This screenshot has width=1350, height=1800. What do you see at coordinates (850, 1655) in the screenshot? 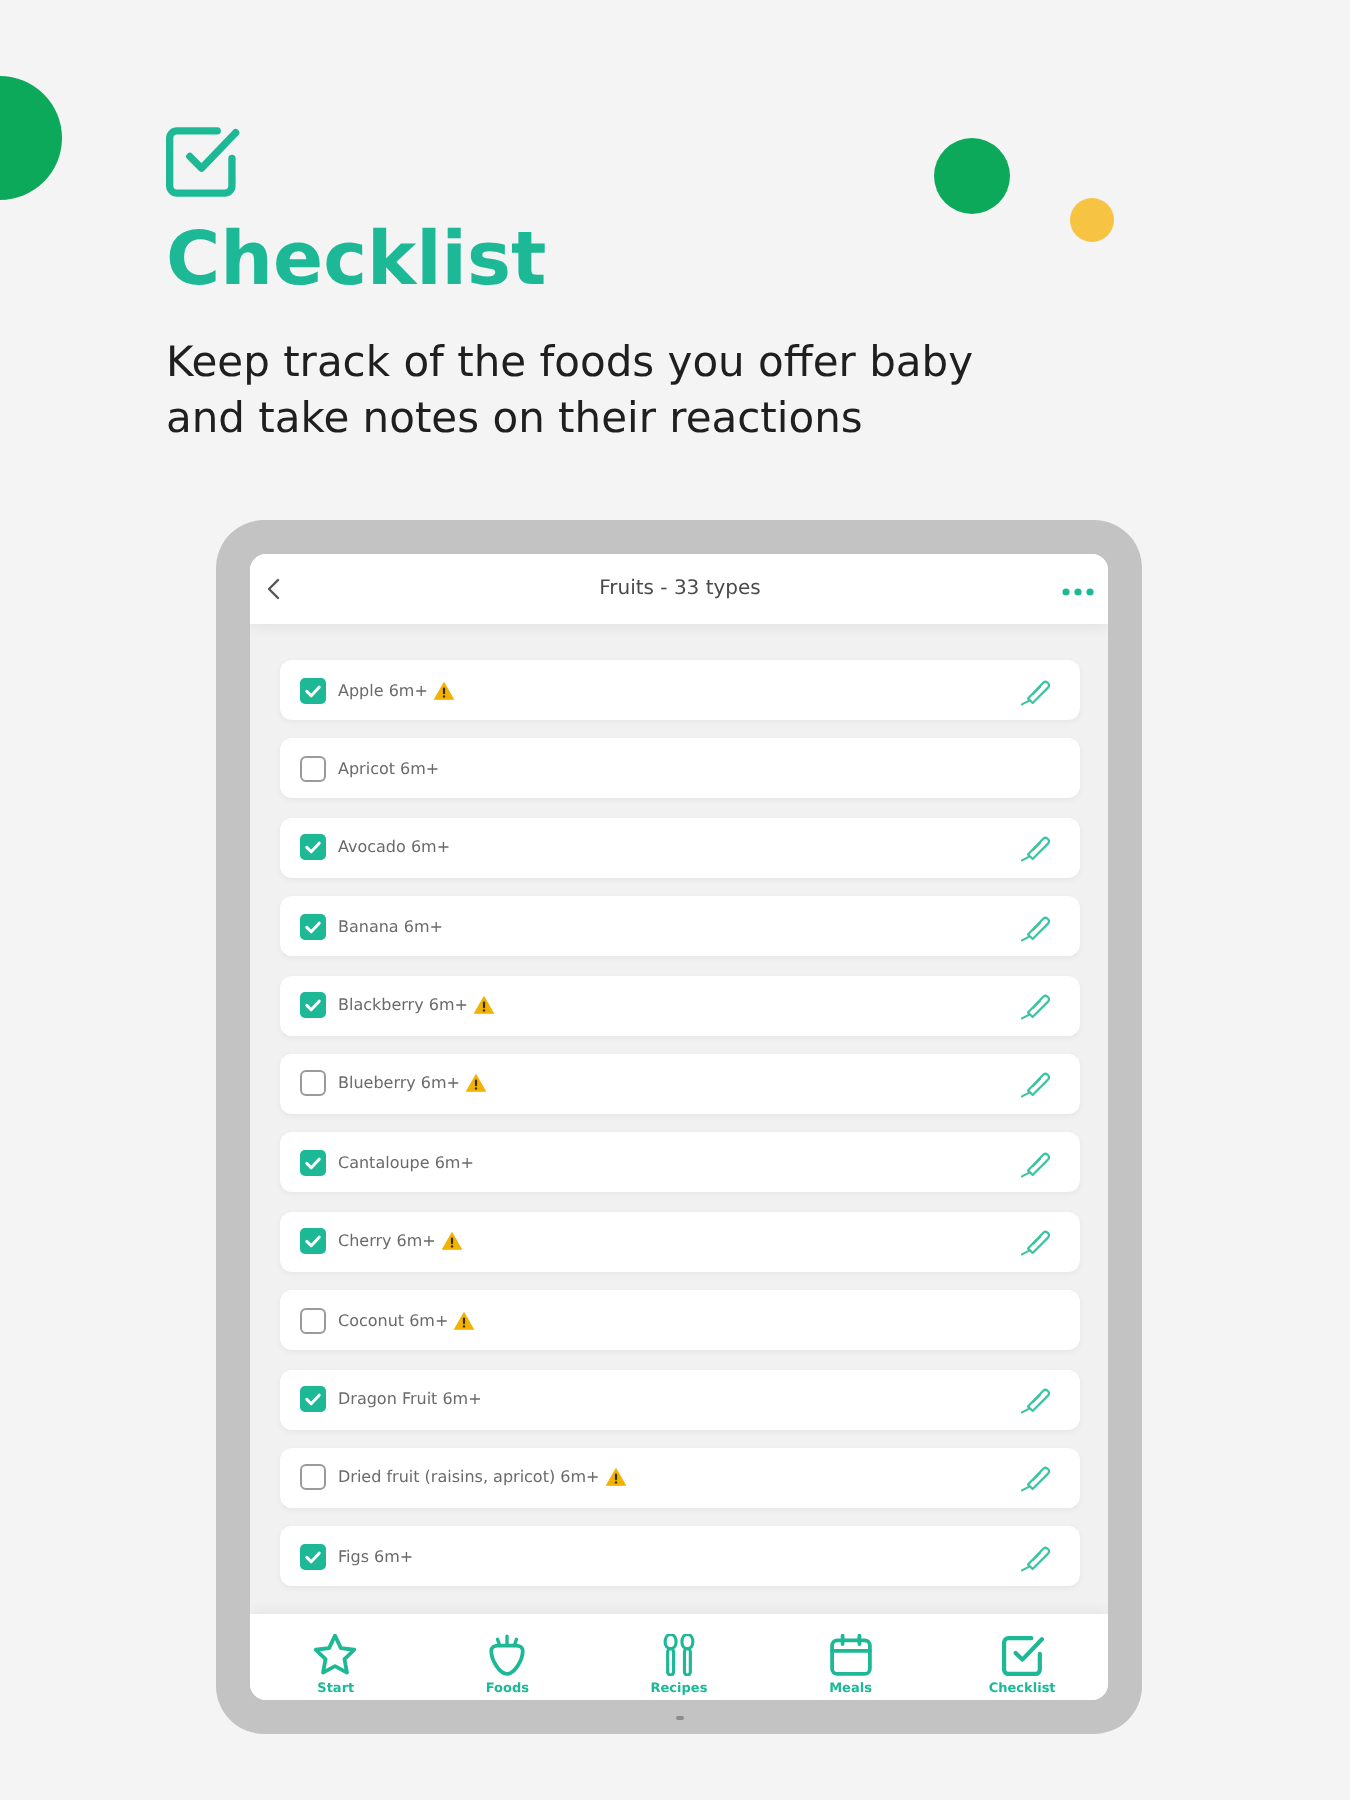
I see `calendar-icon` at bounding box center [850, 1655].